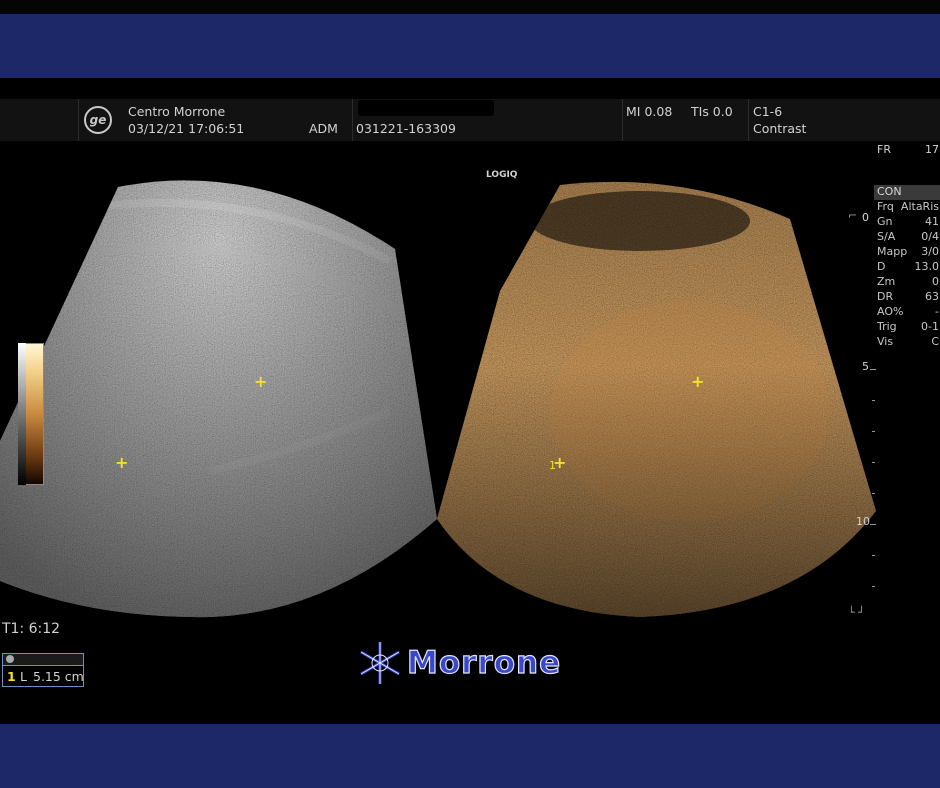 This screenshot has height=788, width=940. Describe the element at coordinates (927, 266) in the screenshot. I see `param-value: 13.0` at that location.